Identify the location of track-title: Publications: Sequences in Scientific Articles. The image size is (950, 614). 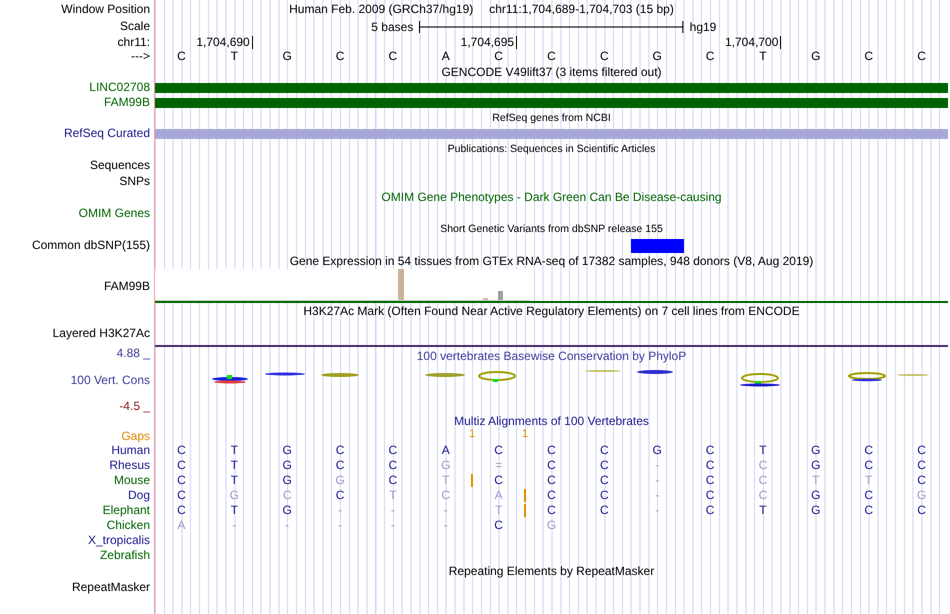
(552, 149).